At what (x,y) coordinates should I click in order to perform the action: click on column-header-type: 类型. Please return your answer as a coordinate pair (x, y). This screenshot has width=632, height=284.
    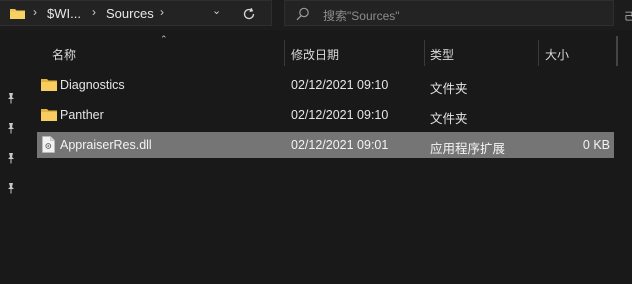
    Looking at the image, I should click on (442, 54).